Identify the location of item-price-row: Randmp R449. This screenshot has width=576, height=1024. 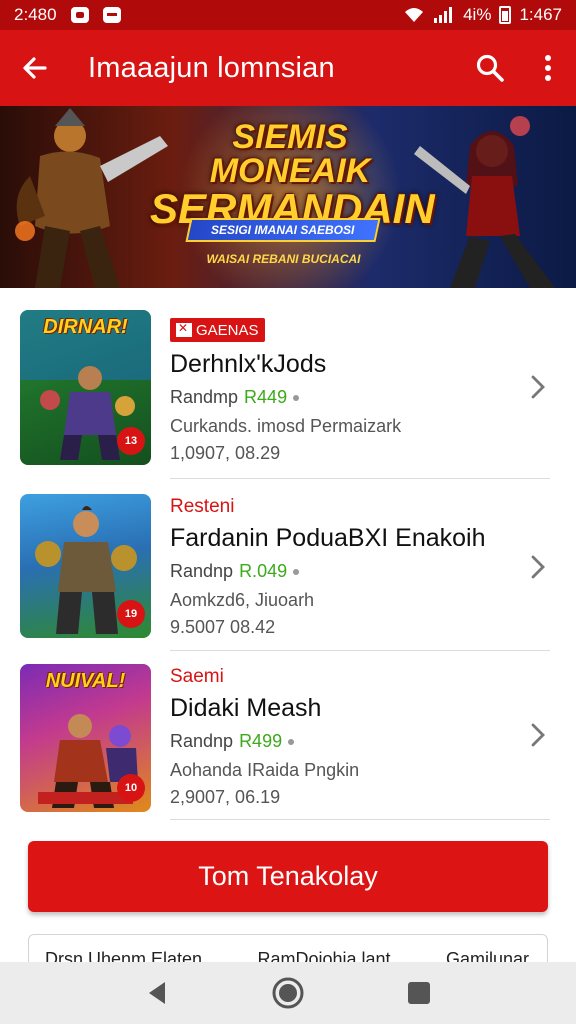
(348, 397).